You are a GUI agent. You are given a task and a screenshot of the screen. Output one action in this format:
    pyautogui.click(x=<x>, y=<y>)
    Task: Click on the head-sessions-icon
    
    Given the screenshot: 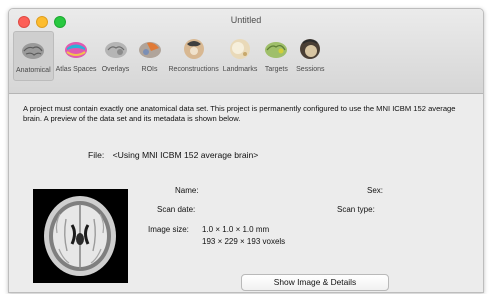 What is the action you would take?
    pyautogui.click(x=310, y=50)
    